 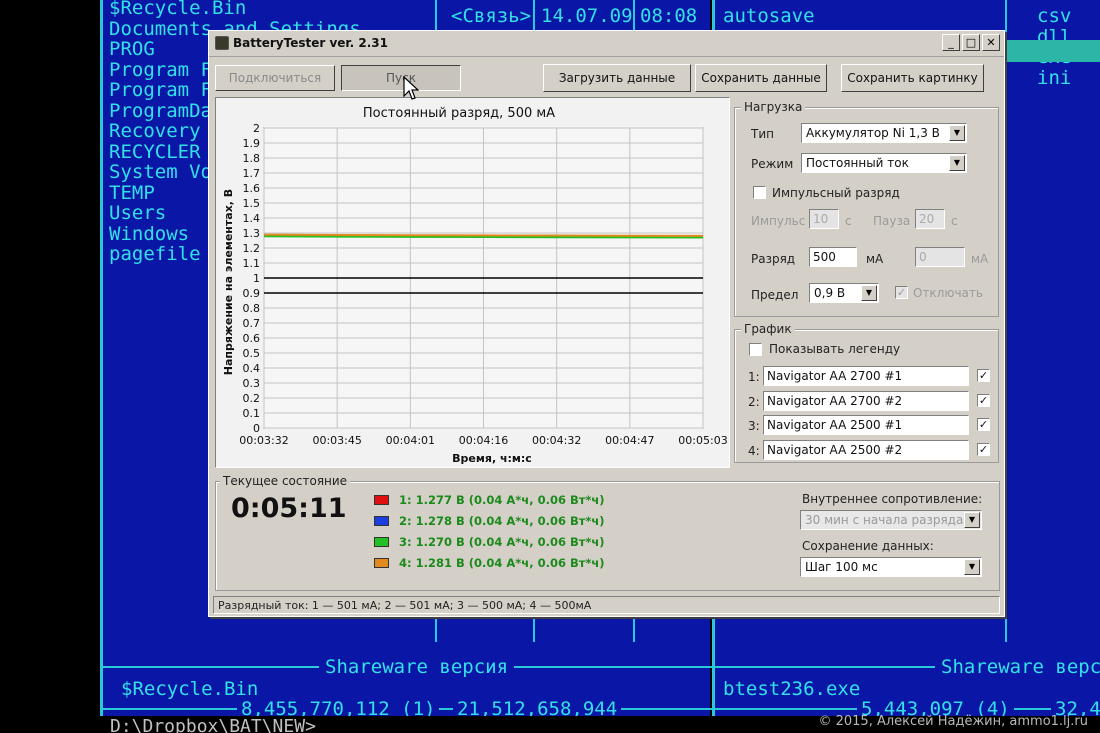 I want to click on x-tick-label: 00:04:32, so click(x=556, y=440).